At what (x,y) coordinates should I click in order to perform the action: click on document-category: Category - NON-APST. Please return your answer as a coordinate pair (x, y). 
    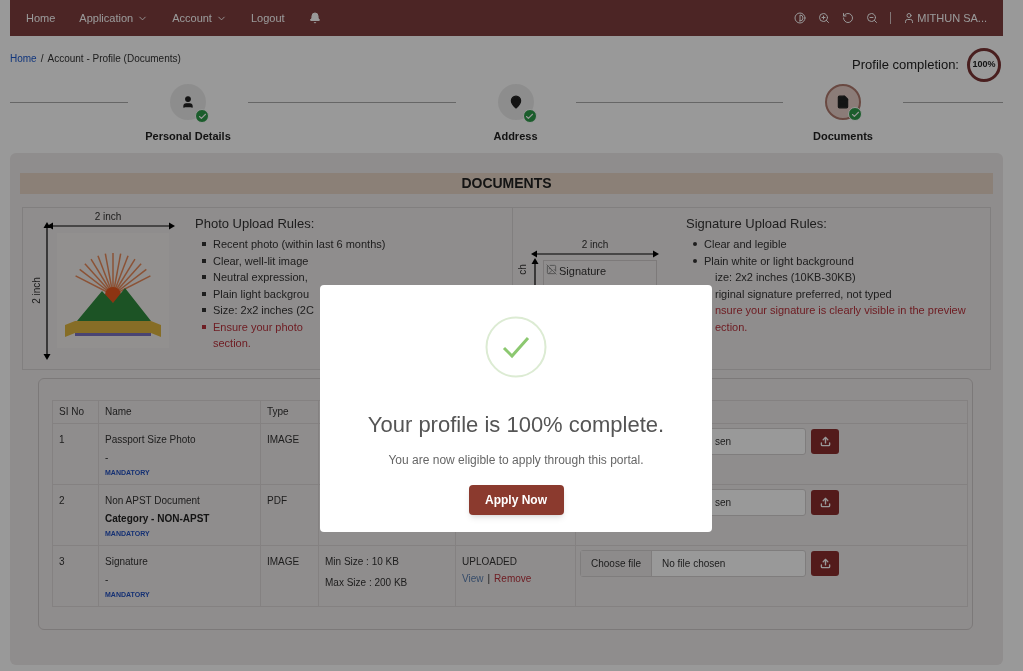
    Looking at the image, I should click on (158, 518).